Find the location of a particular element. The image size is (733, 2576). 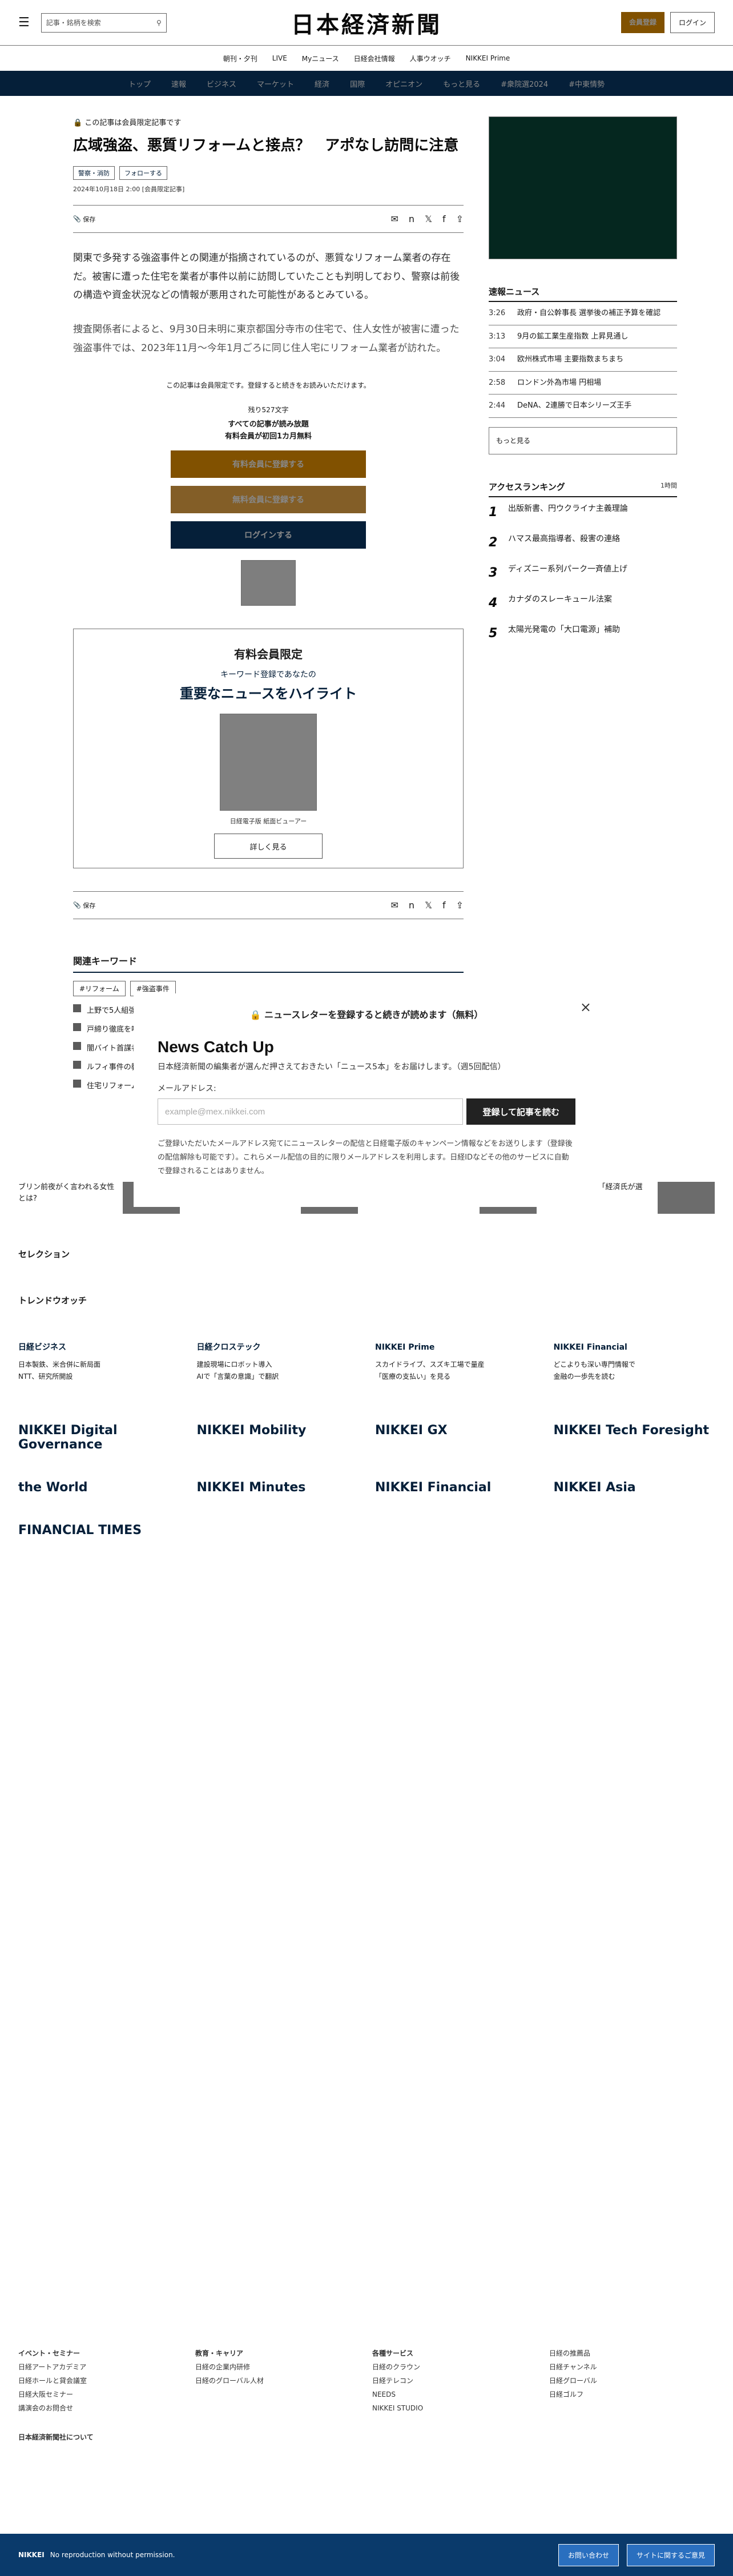

close-icon: × is located at coordinates (585, 1007).